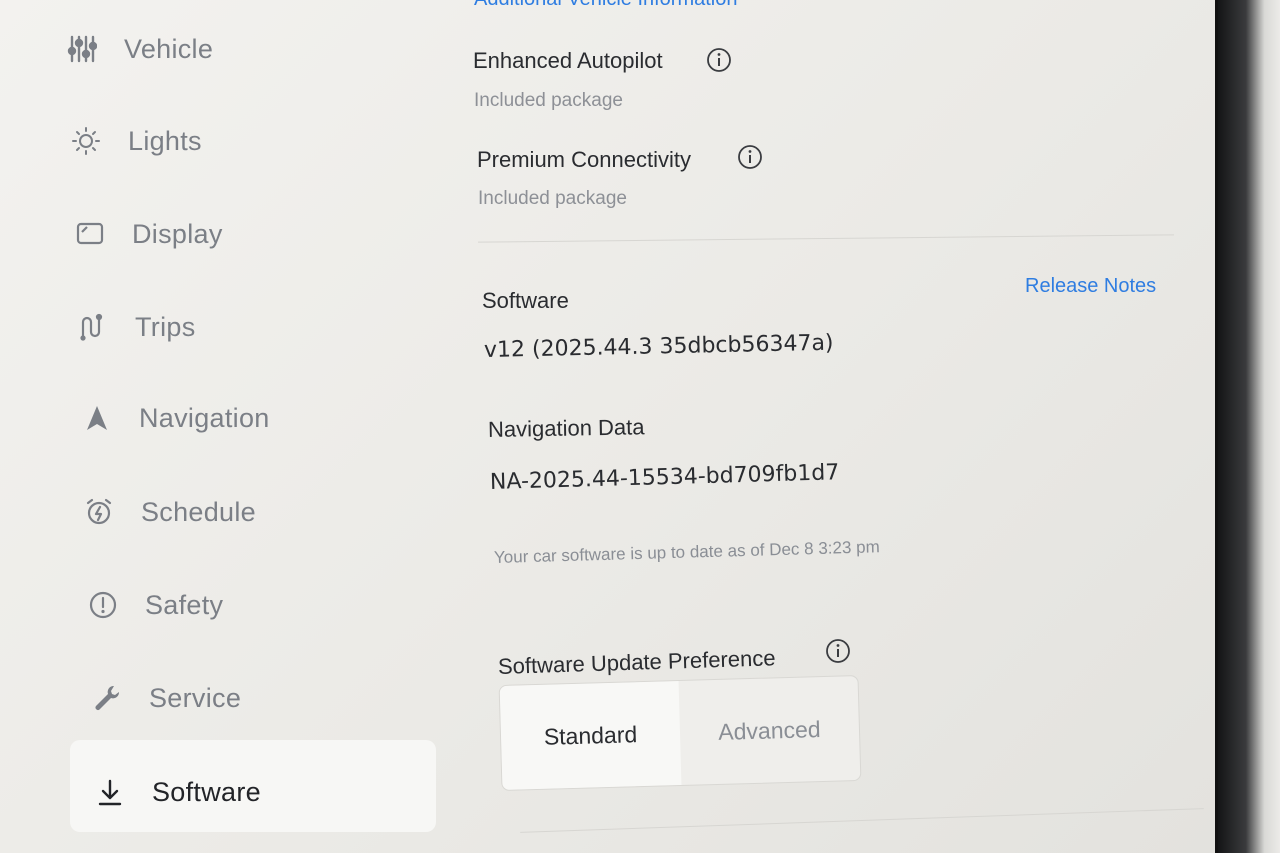 The image size is (1280, 853). I want to click on sidebar-item-navigation: Navigation, so click(173, 418).